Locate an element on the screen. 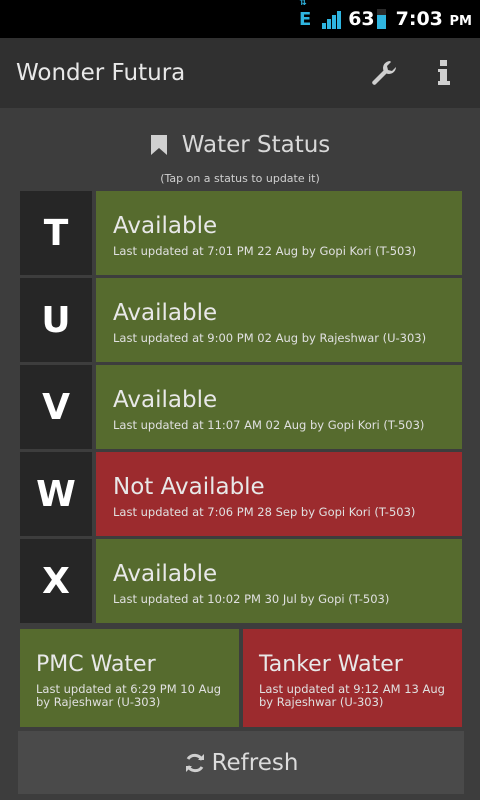  network-type-indicator: ⇅ E is located at coordinates (305, 15).